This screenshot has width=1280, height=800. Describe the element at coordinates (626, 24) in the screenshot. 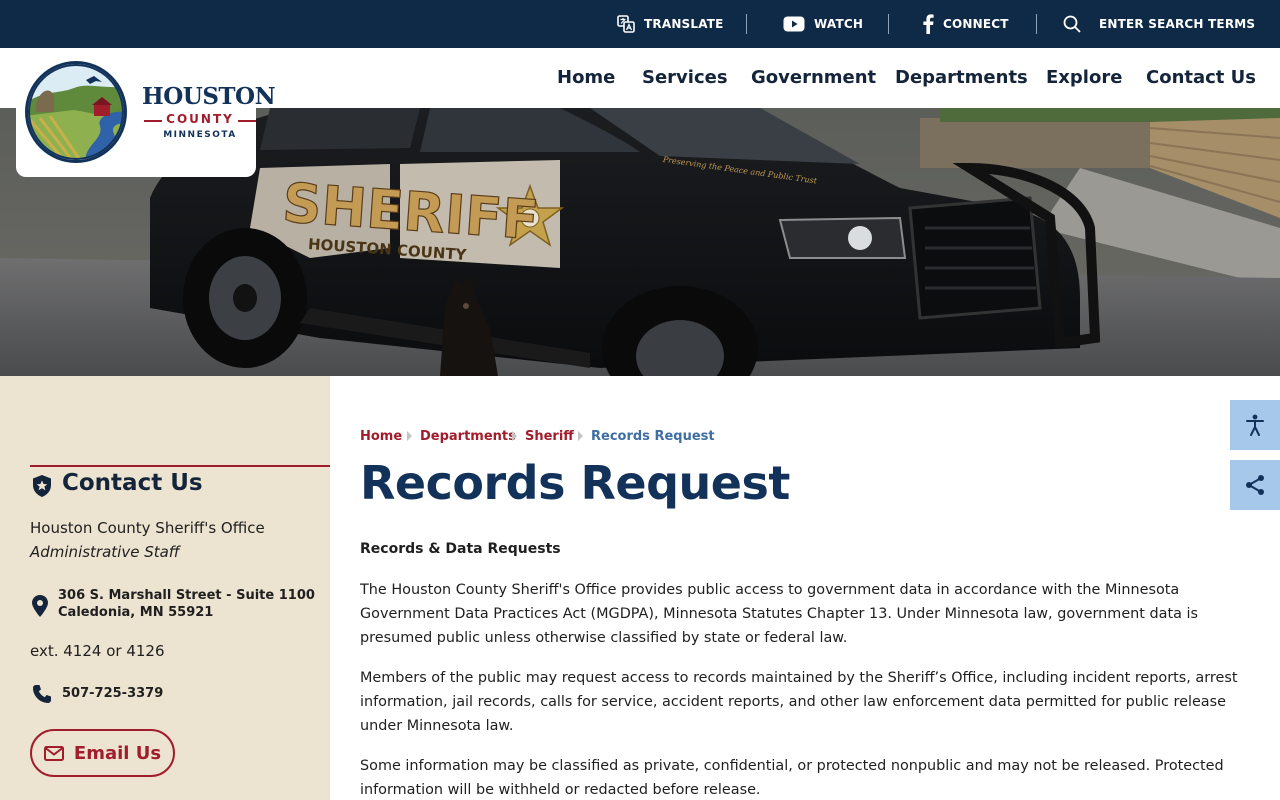

I see `translate-icon` at that location.